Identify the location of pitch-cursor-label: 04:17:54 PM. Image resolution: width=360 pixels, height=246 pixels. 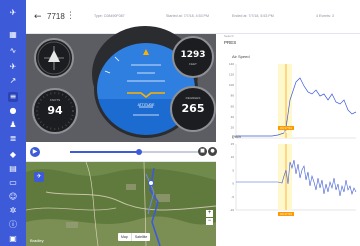
(286, 216).